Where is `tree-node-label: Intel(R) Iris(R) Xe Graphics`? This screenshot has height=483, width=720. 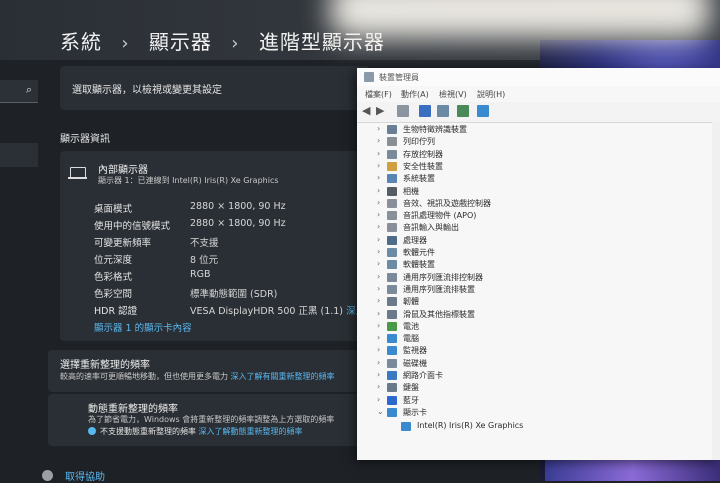
tree-node-label: Intel(R) Iris(R) Xe Graphics is located at coordinates (470, 426).